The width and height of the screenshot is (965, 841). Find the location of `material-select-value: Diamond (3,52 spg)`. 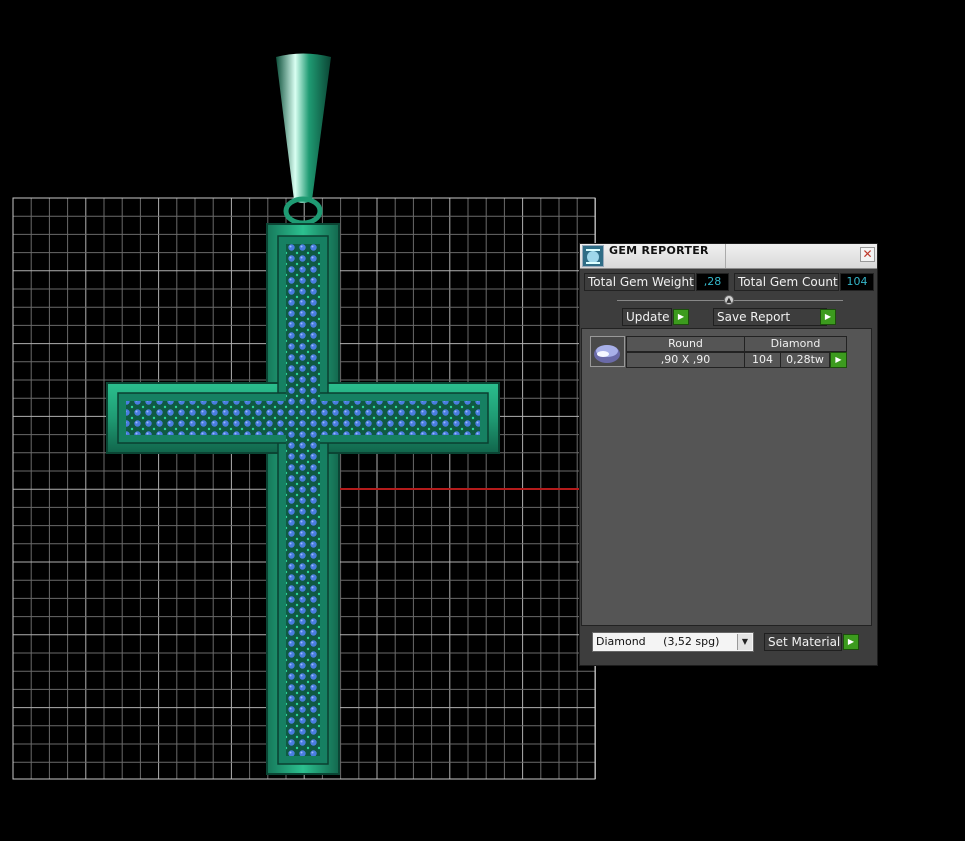

material-select-value: Diamond (3,52 spg) is located at coordinates (658, 641).